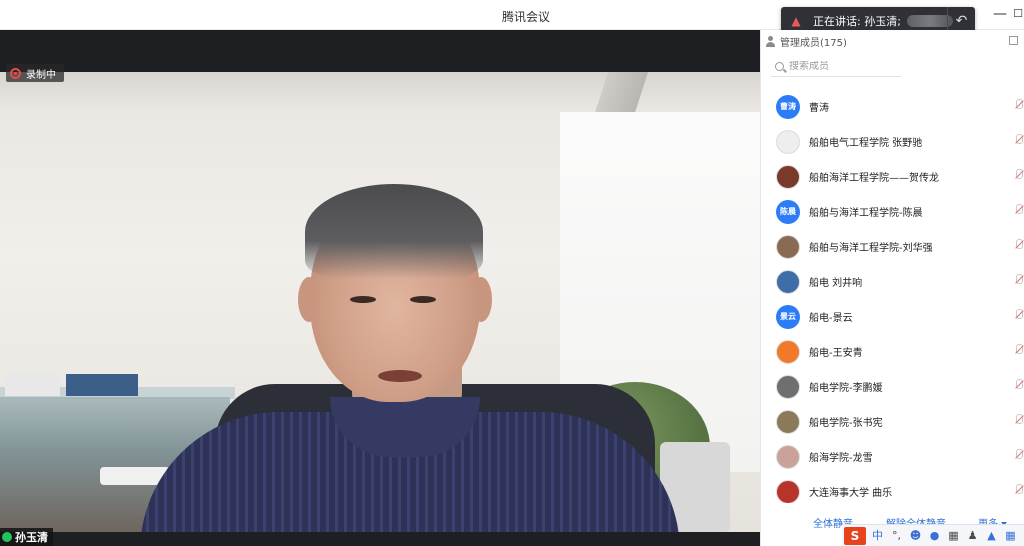  Describe the element at coordinates (102, 385) in the screenshot. I see `video-book` at that location.